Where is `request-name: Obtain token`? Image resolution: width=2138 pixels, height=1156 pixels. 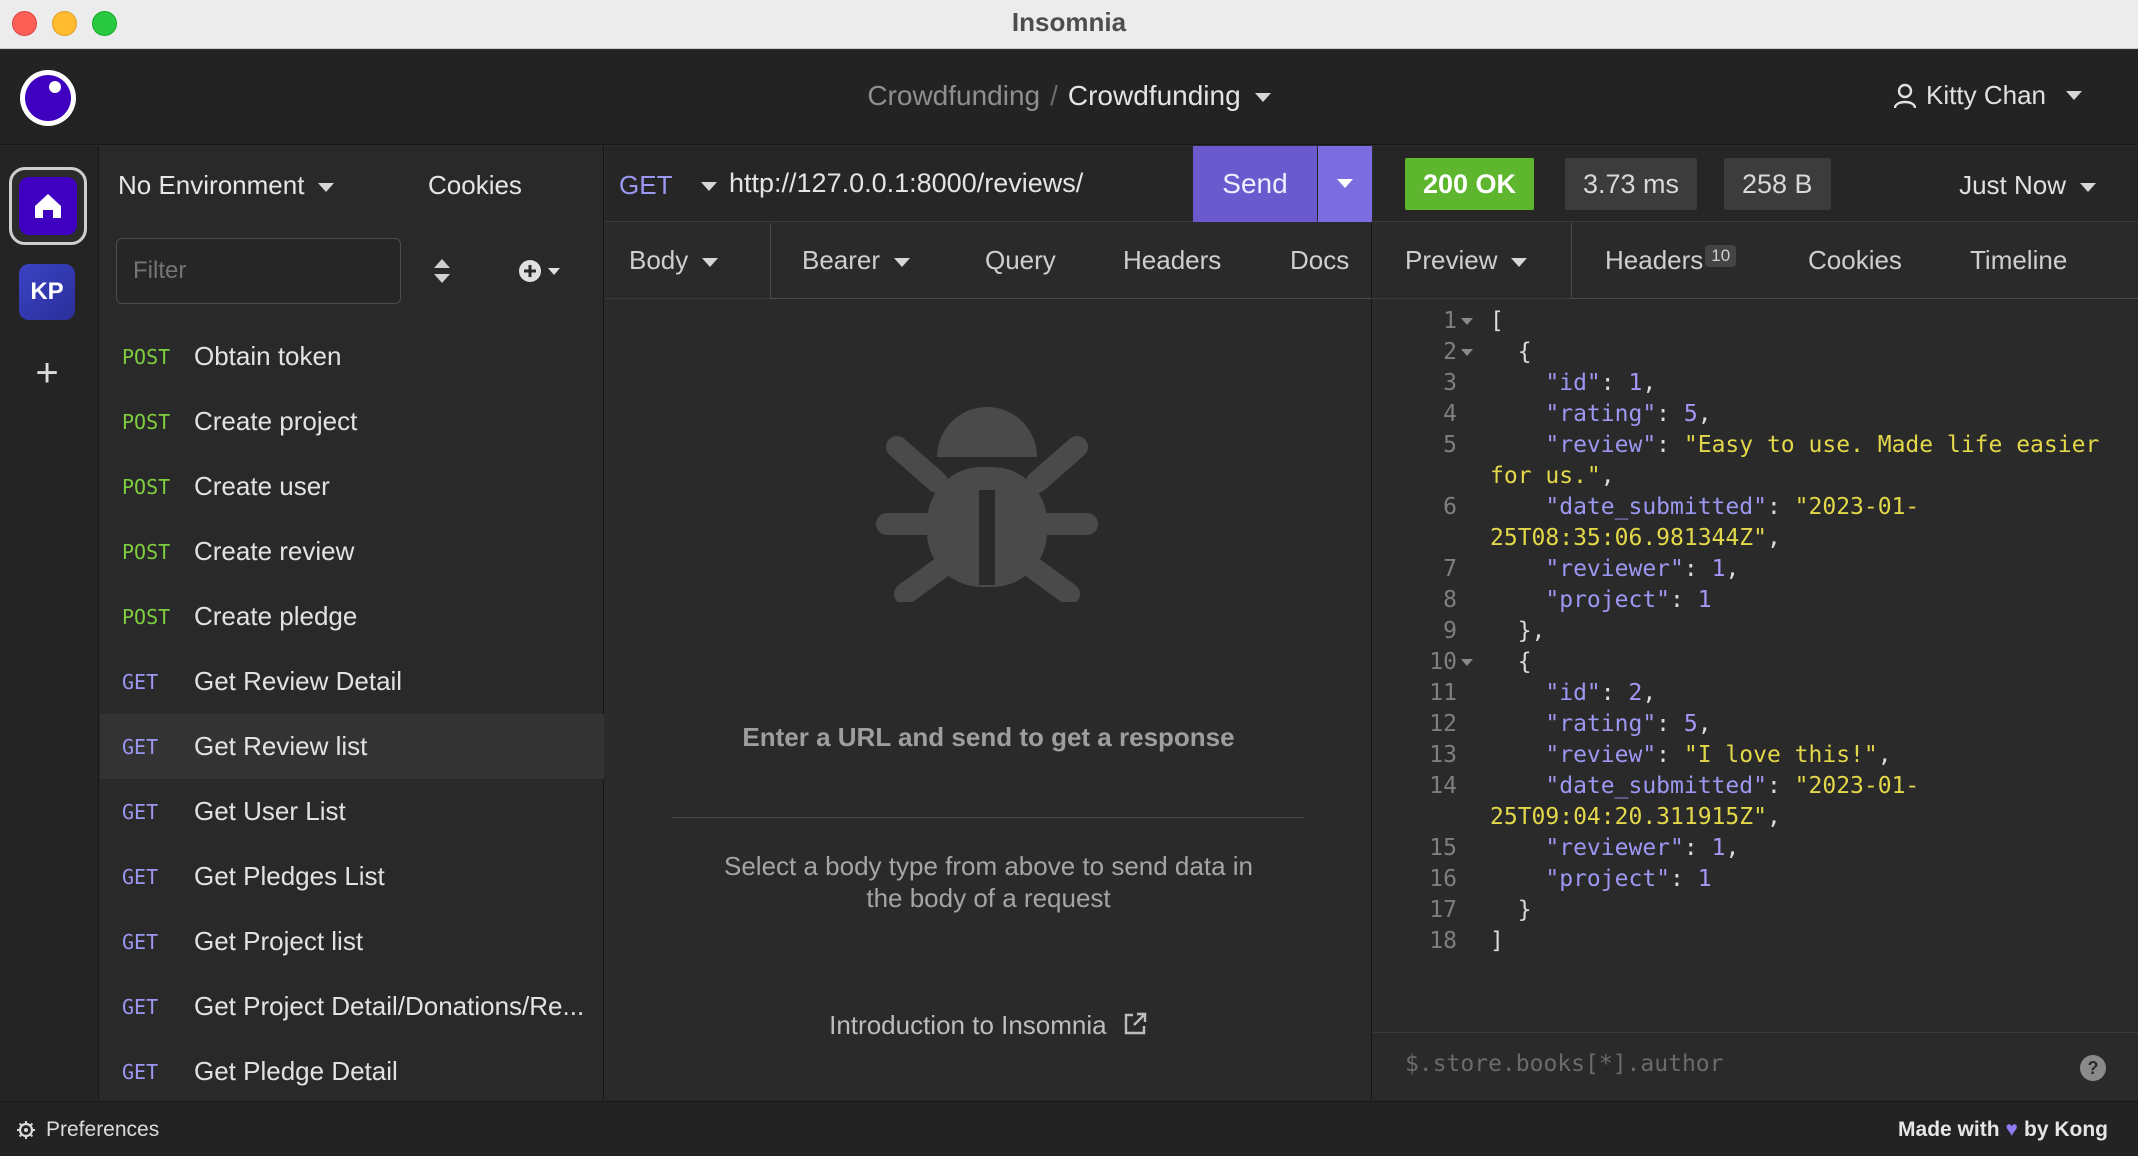
request-name: Obtain token is located at coordinates (268, 356).